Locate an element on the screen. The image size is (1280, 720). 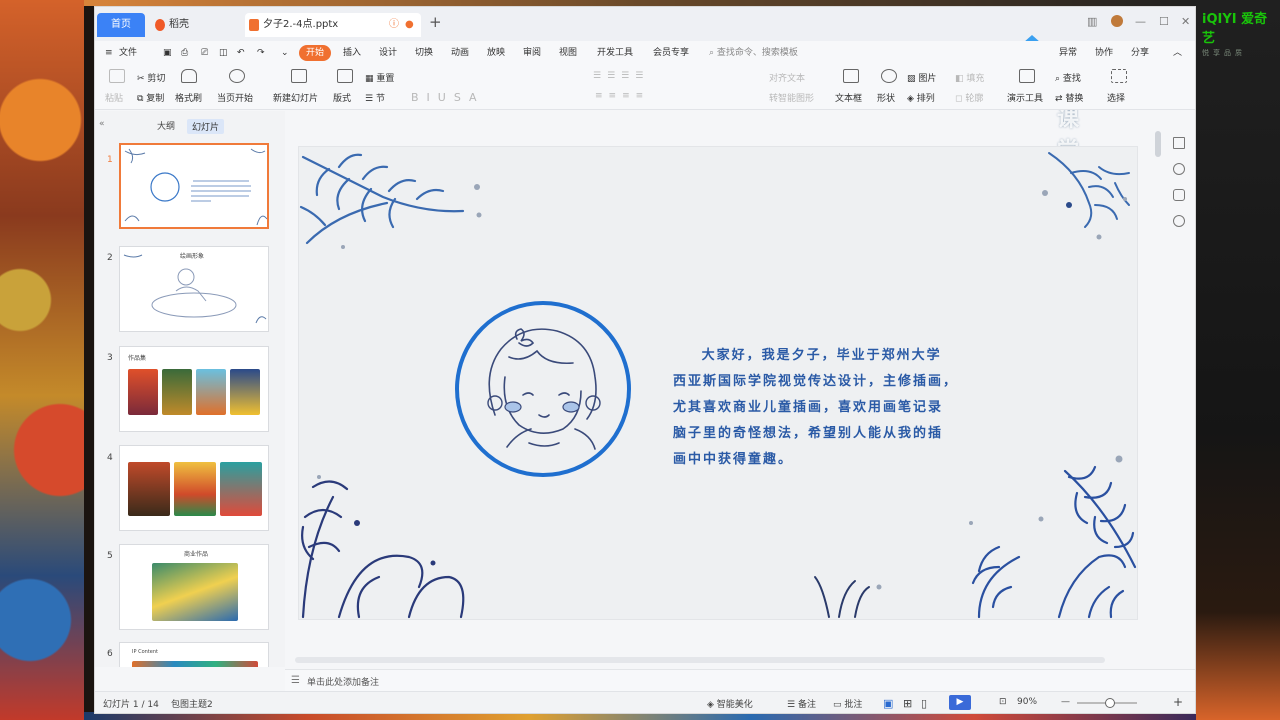
thumb-6-title: IP Content is located at coordinates (145, 652).